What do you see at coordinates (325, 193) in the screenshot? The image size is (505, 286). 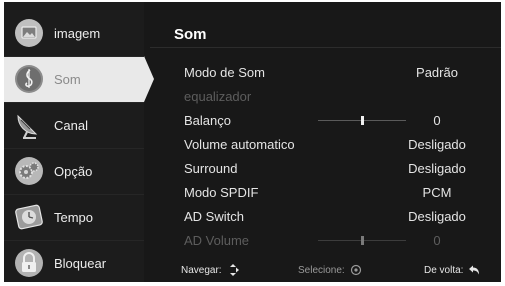 I see `setting-row-modo-spdif: Modo SPDIF PCM` at bounding box center [325, 193].